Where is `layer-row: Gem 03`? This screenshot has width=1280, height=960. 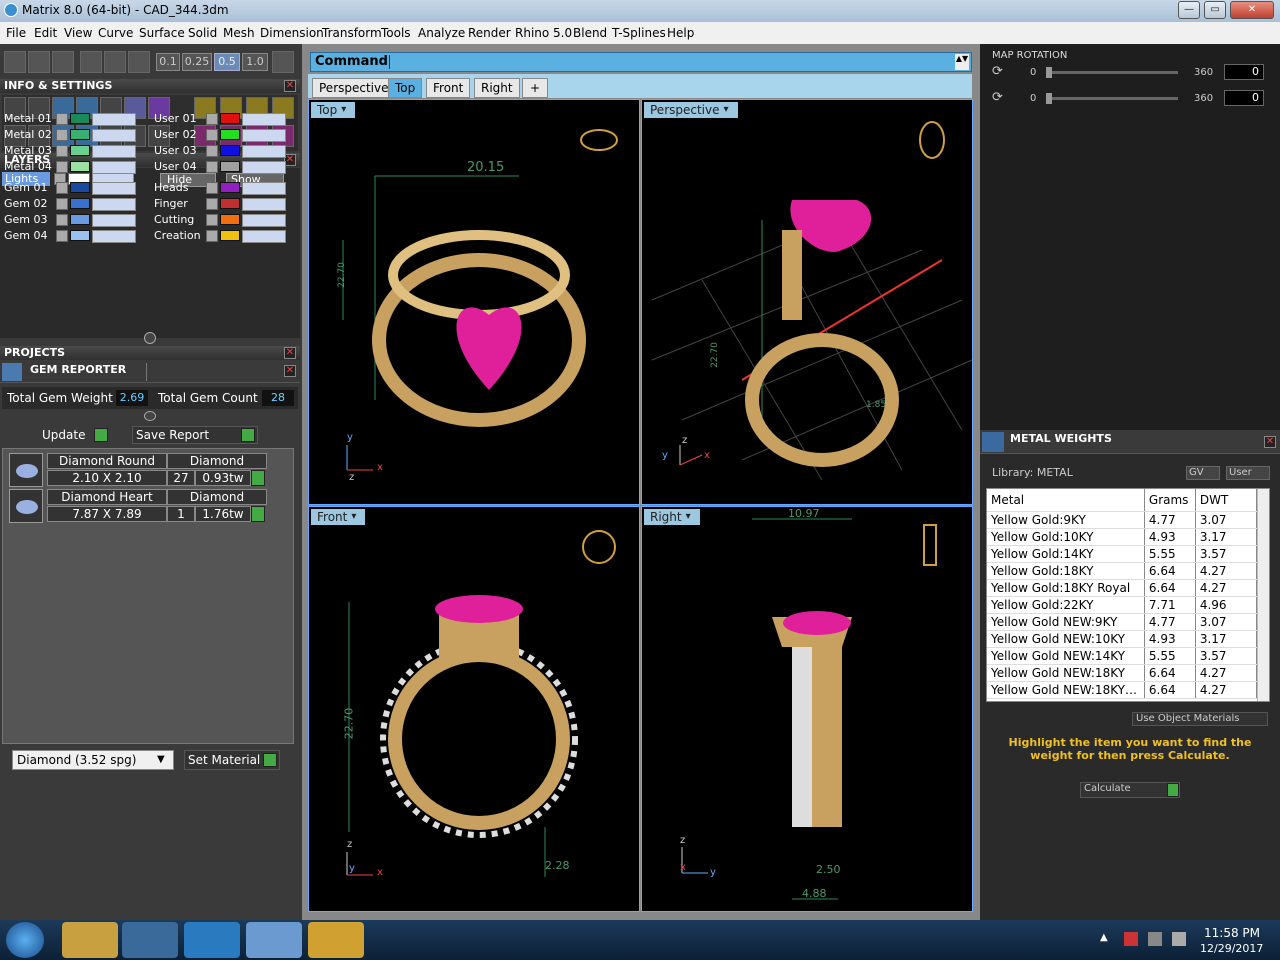
layer-row: Gem 03 is located at coordinates (75, 219).